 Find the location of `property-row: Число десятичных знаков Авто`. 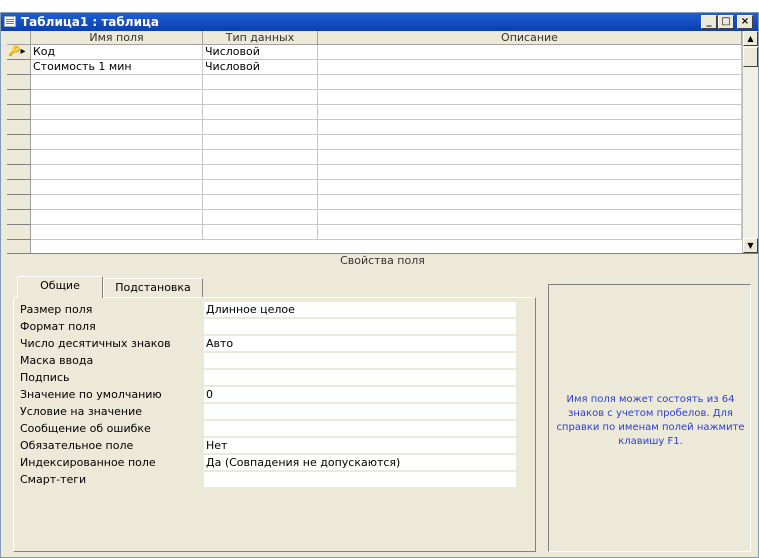

property-row: Число десятичных знаков Авто is located at coordinates (268, 344).